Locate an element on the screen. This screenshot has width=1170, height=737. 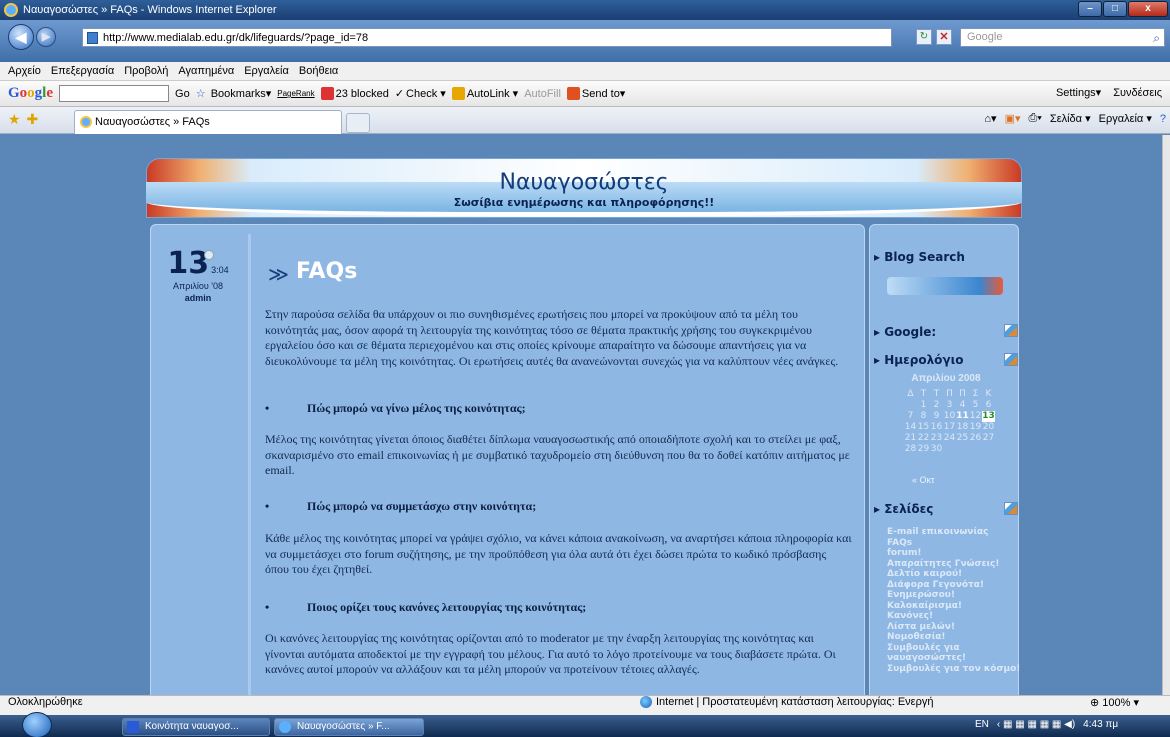
favorites-icons: ★✚ is located at coordinates (26, 119).